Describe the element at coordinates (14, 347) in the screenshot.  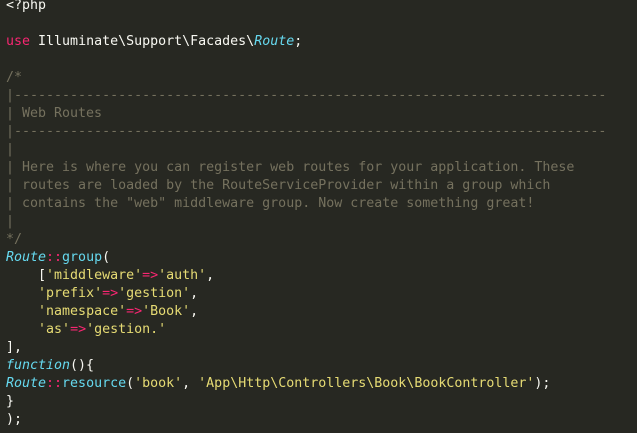
I see `code-token-plain: ],` at that location.